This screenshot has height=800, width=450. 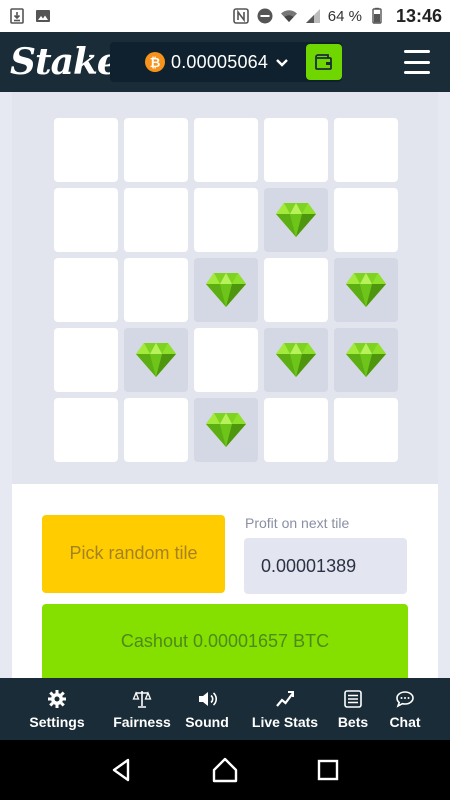 I want to click on wallet-balance-selector: ₿ 0.00005064, so click(x=226, y=62).